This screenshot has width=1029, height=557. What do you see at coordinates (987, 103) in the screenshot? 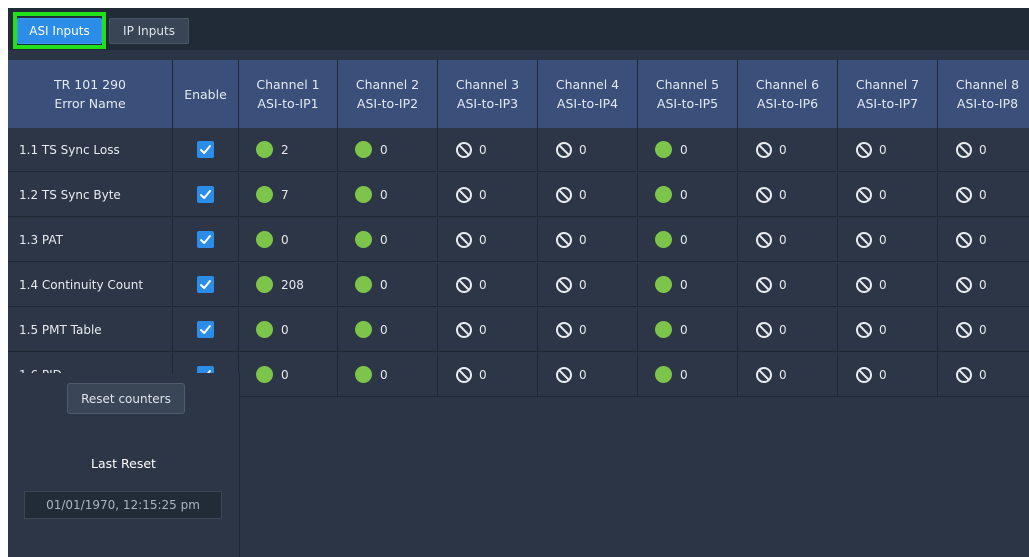
I see `header-channel-8-line-2: ASI-to-IP8` at bounding box center [987, 103].